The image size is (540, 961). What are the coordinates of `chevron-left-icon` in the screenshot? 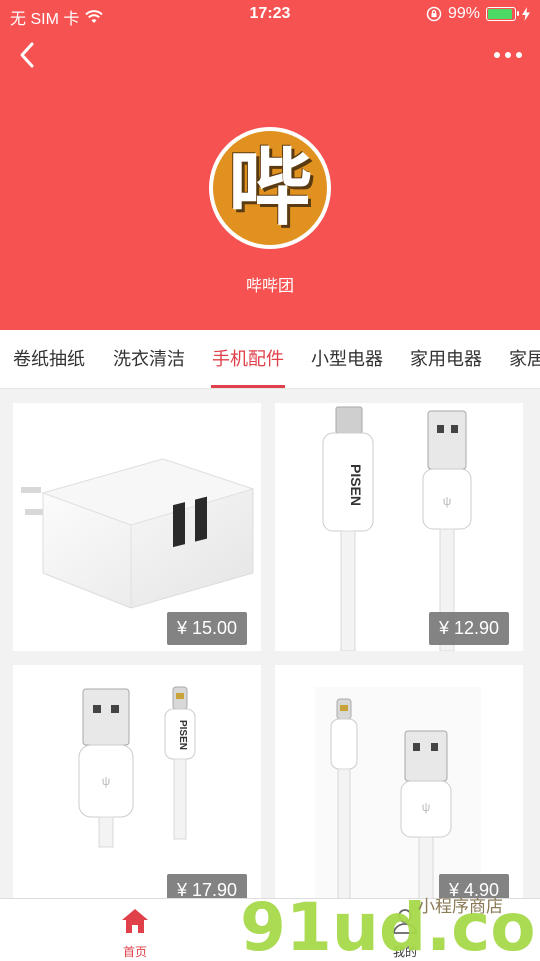 It's located at (27, 55).